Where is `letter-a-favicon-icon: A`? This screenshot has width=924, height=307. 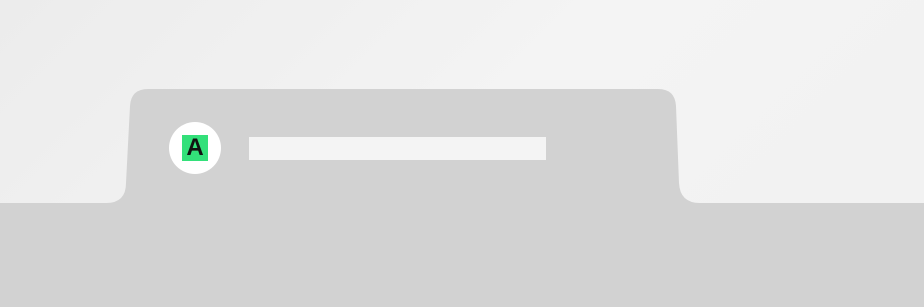
letter-a-favicon-icon: A is located at coordinates (195, 148).